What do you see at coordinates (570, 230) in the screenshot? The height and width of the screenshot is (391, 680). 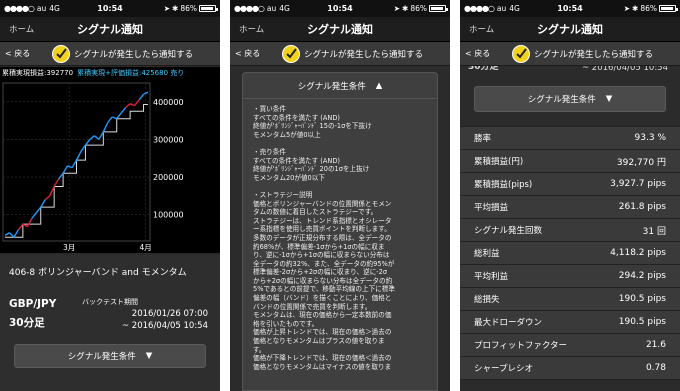 I see `stats-row: シグナル発生回数 31 回` at bounding box center [570, 230].